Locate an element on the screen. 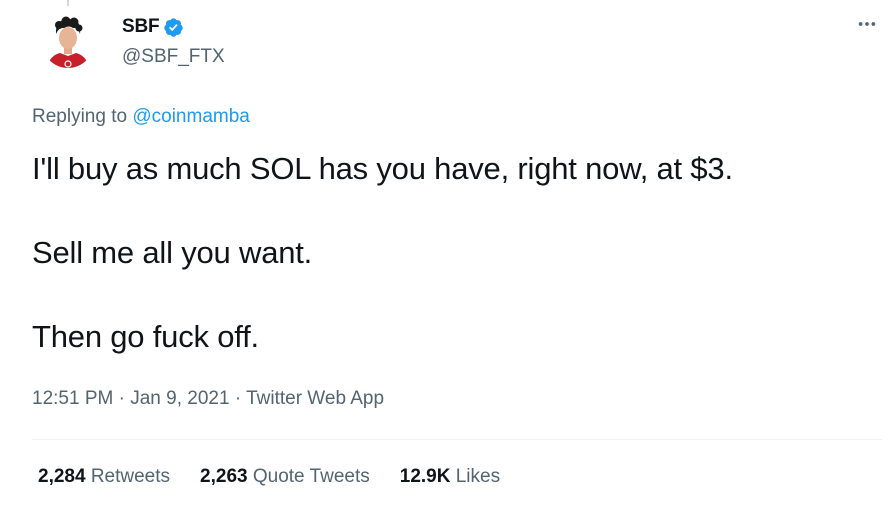  thread-connector-line is located at coordinates (68, 3).